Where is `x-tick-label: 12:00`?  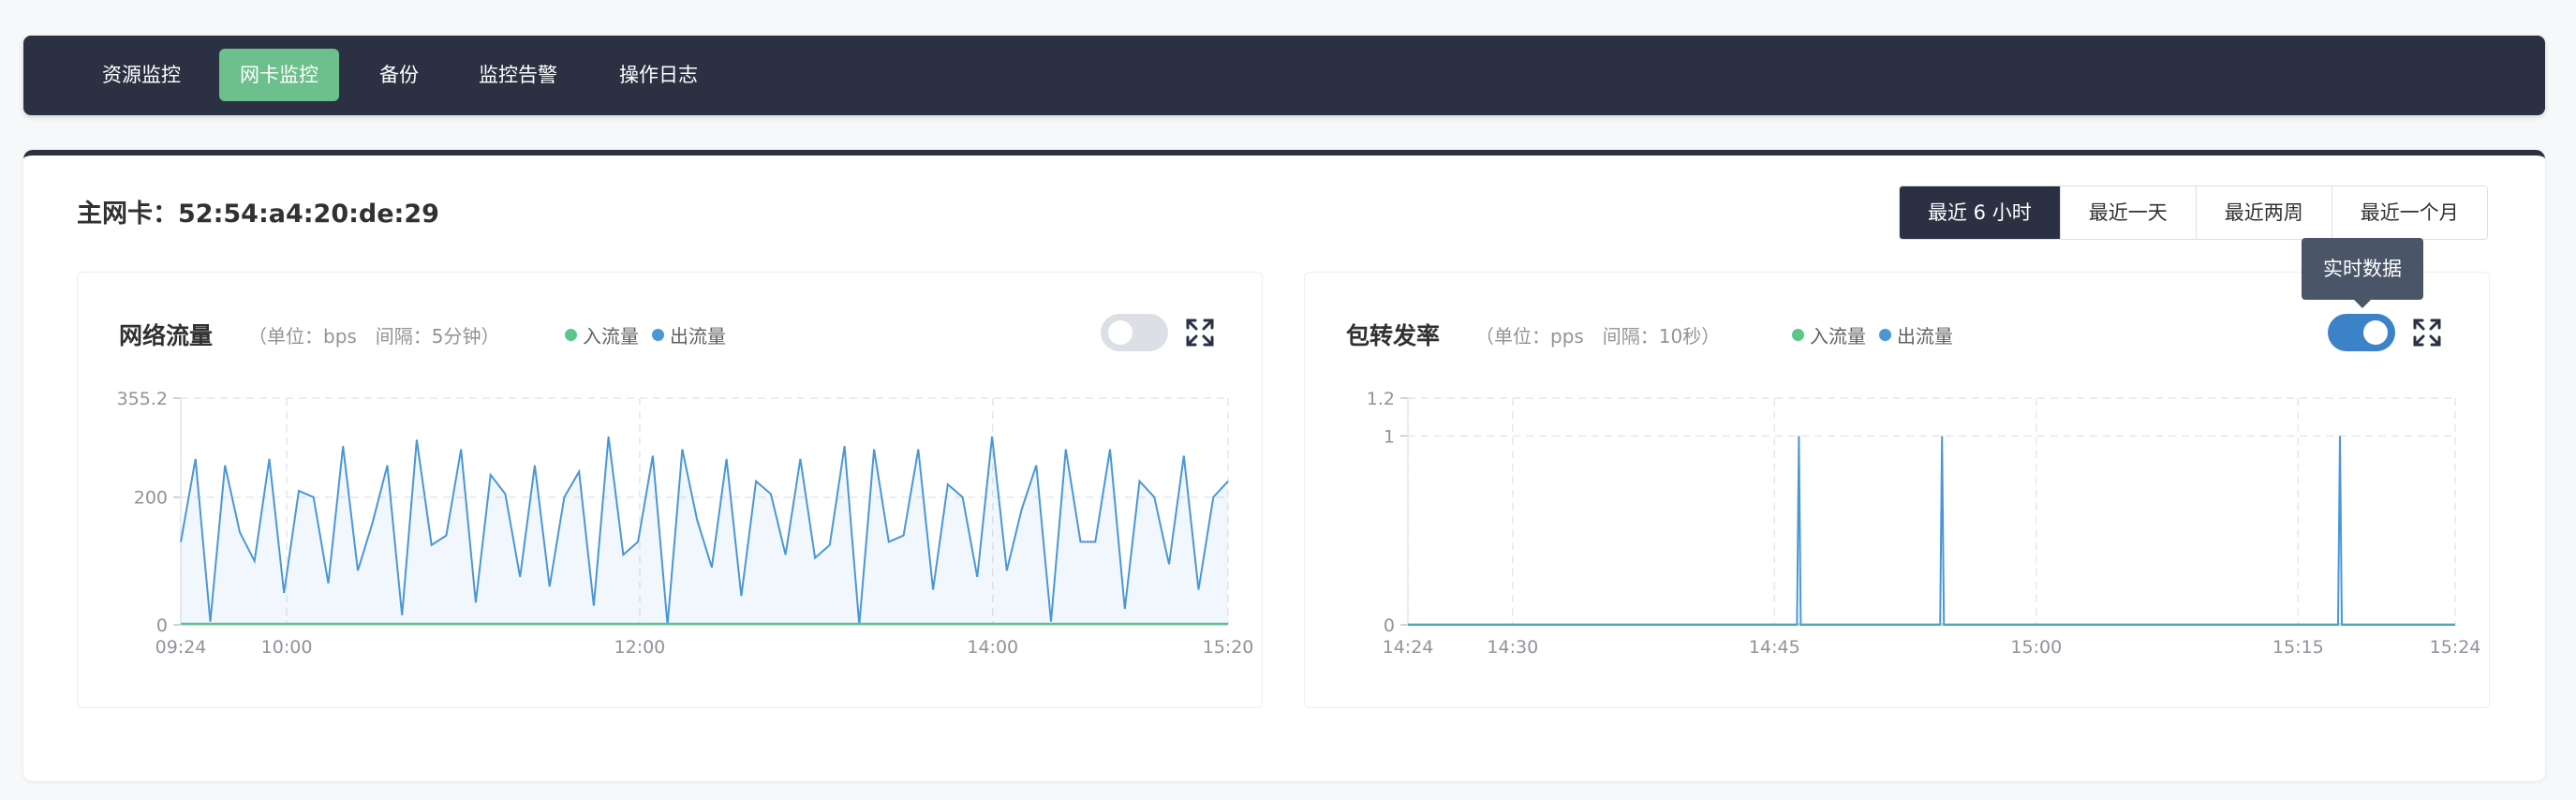
x-tick-label: 12:00 is located at coordinates (640, 647).